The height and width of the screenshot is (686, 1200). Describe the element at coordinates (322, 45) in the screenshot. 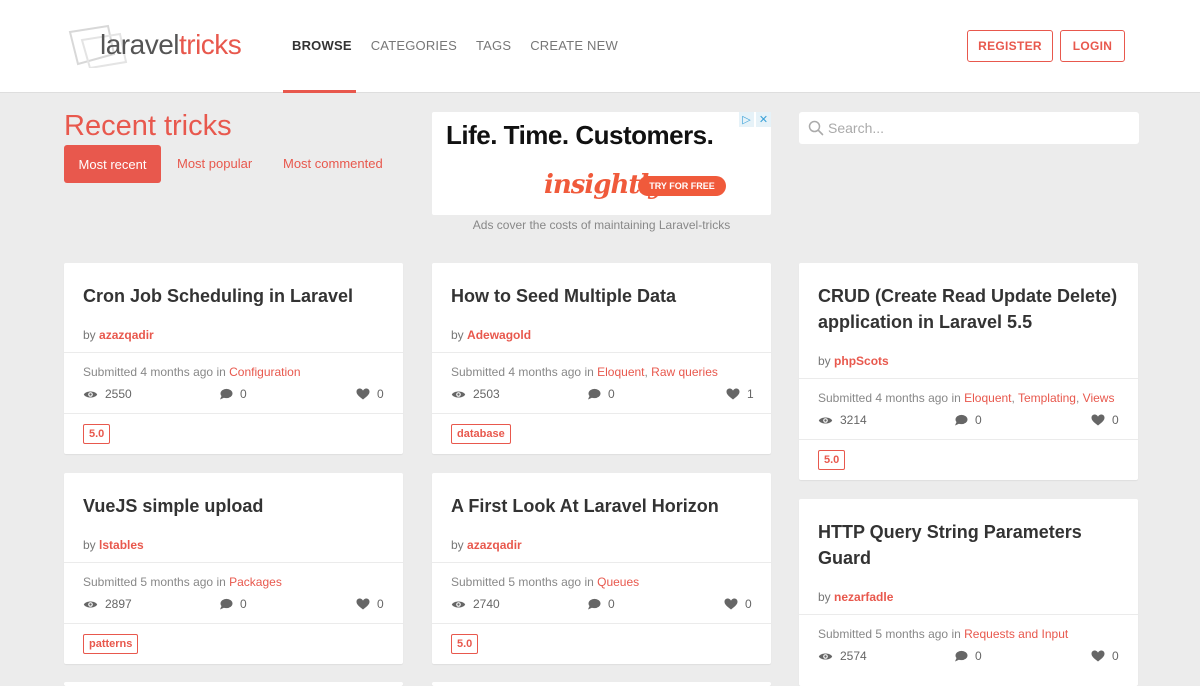

I see `nav-browse: BROWSE` at that location.